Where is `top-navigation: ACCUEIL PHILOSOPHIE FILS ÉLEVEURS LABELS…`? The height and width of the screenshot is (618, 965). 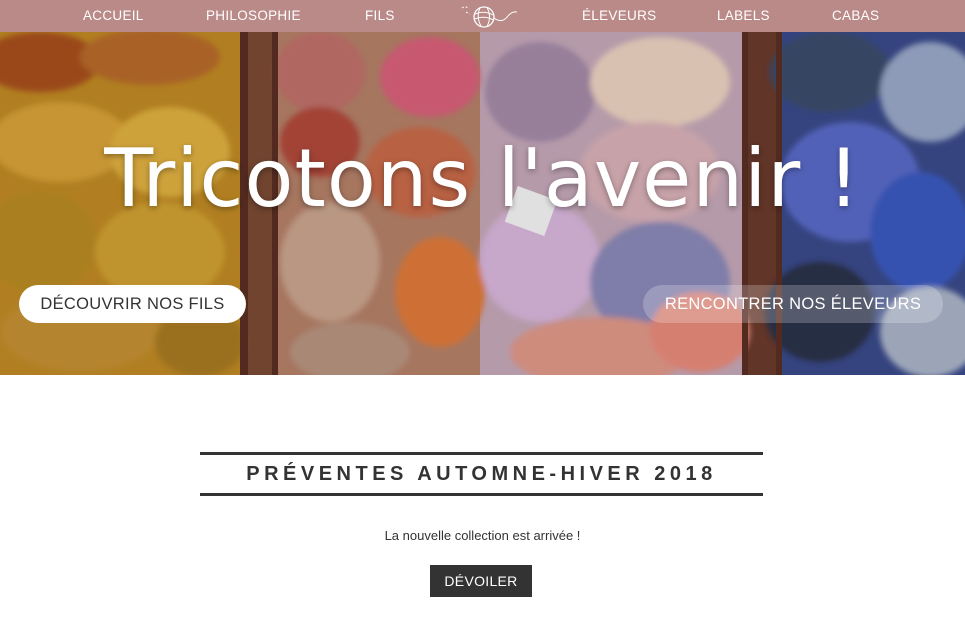
top-navigation: ACCUEIL PHILOSOPHIE FILS ÉLEVEURS LABELS… is located at coordinates (482, 16).